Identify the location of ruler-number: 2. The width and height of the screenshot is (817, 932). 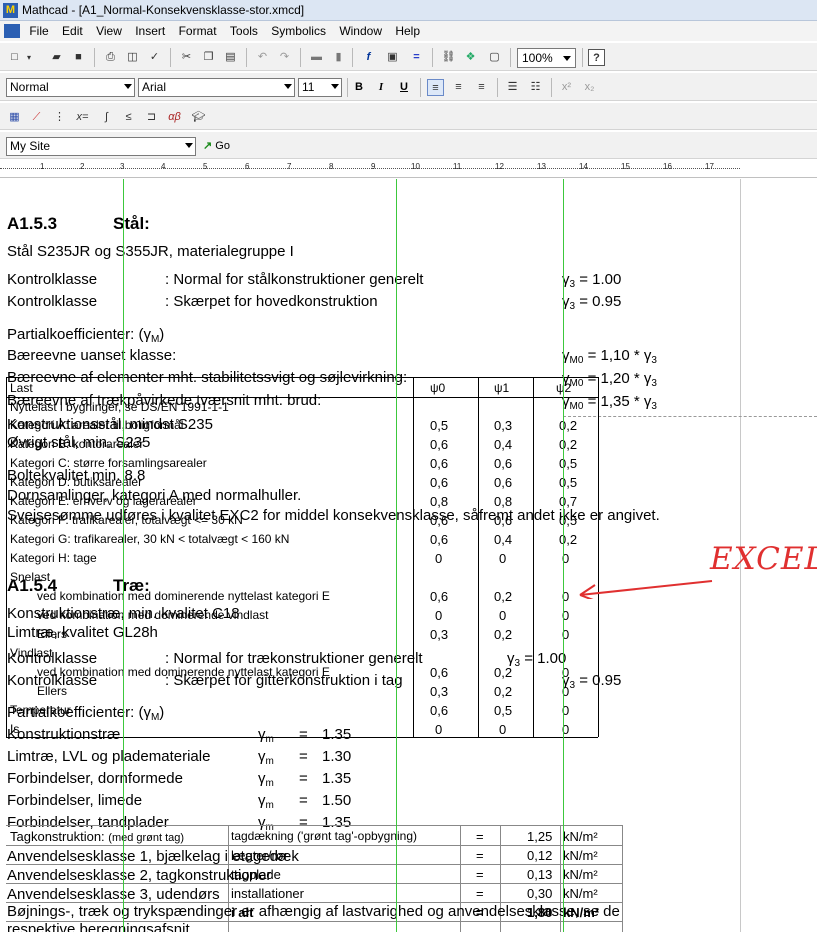
(82, 166).